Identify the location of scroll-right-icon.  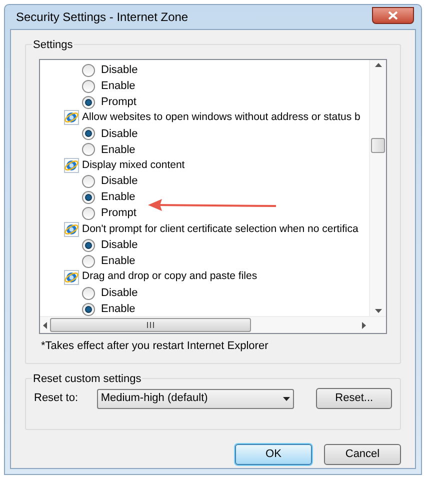
(364, 325).